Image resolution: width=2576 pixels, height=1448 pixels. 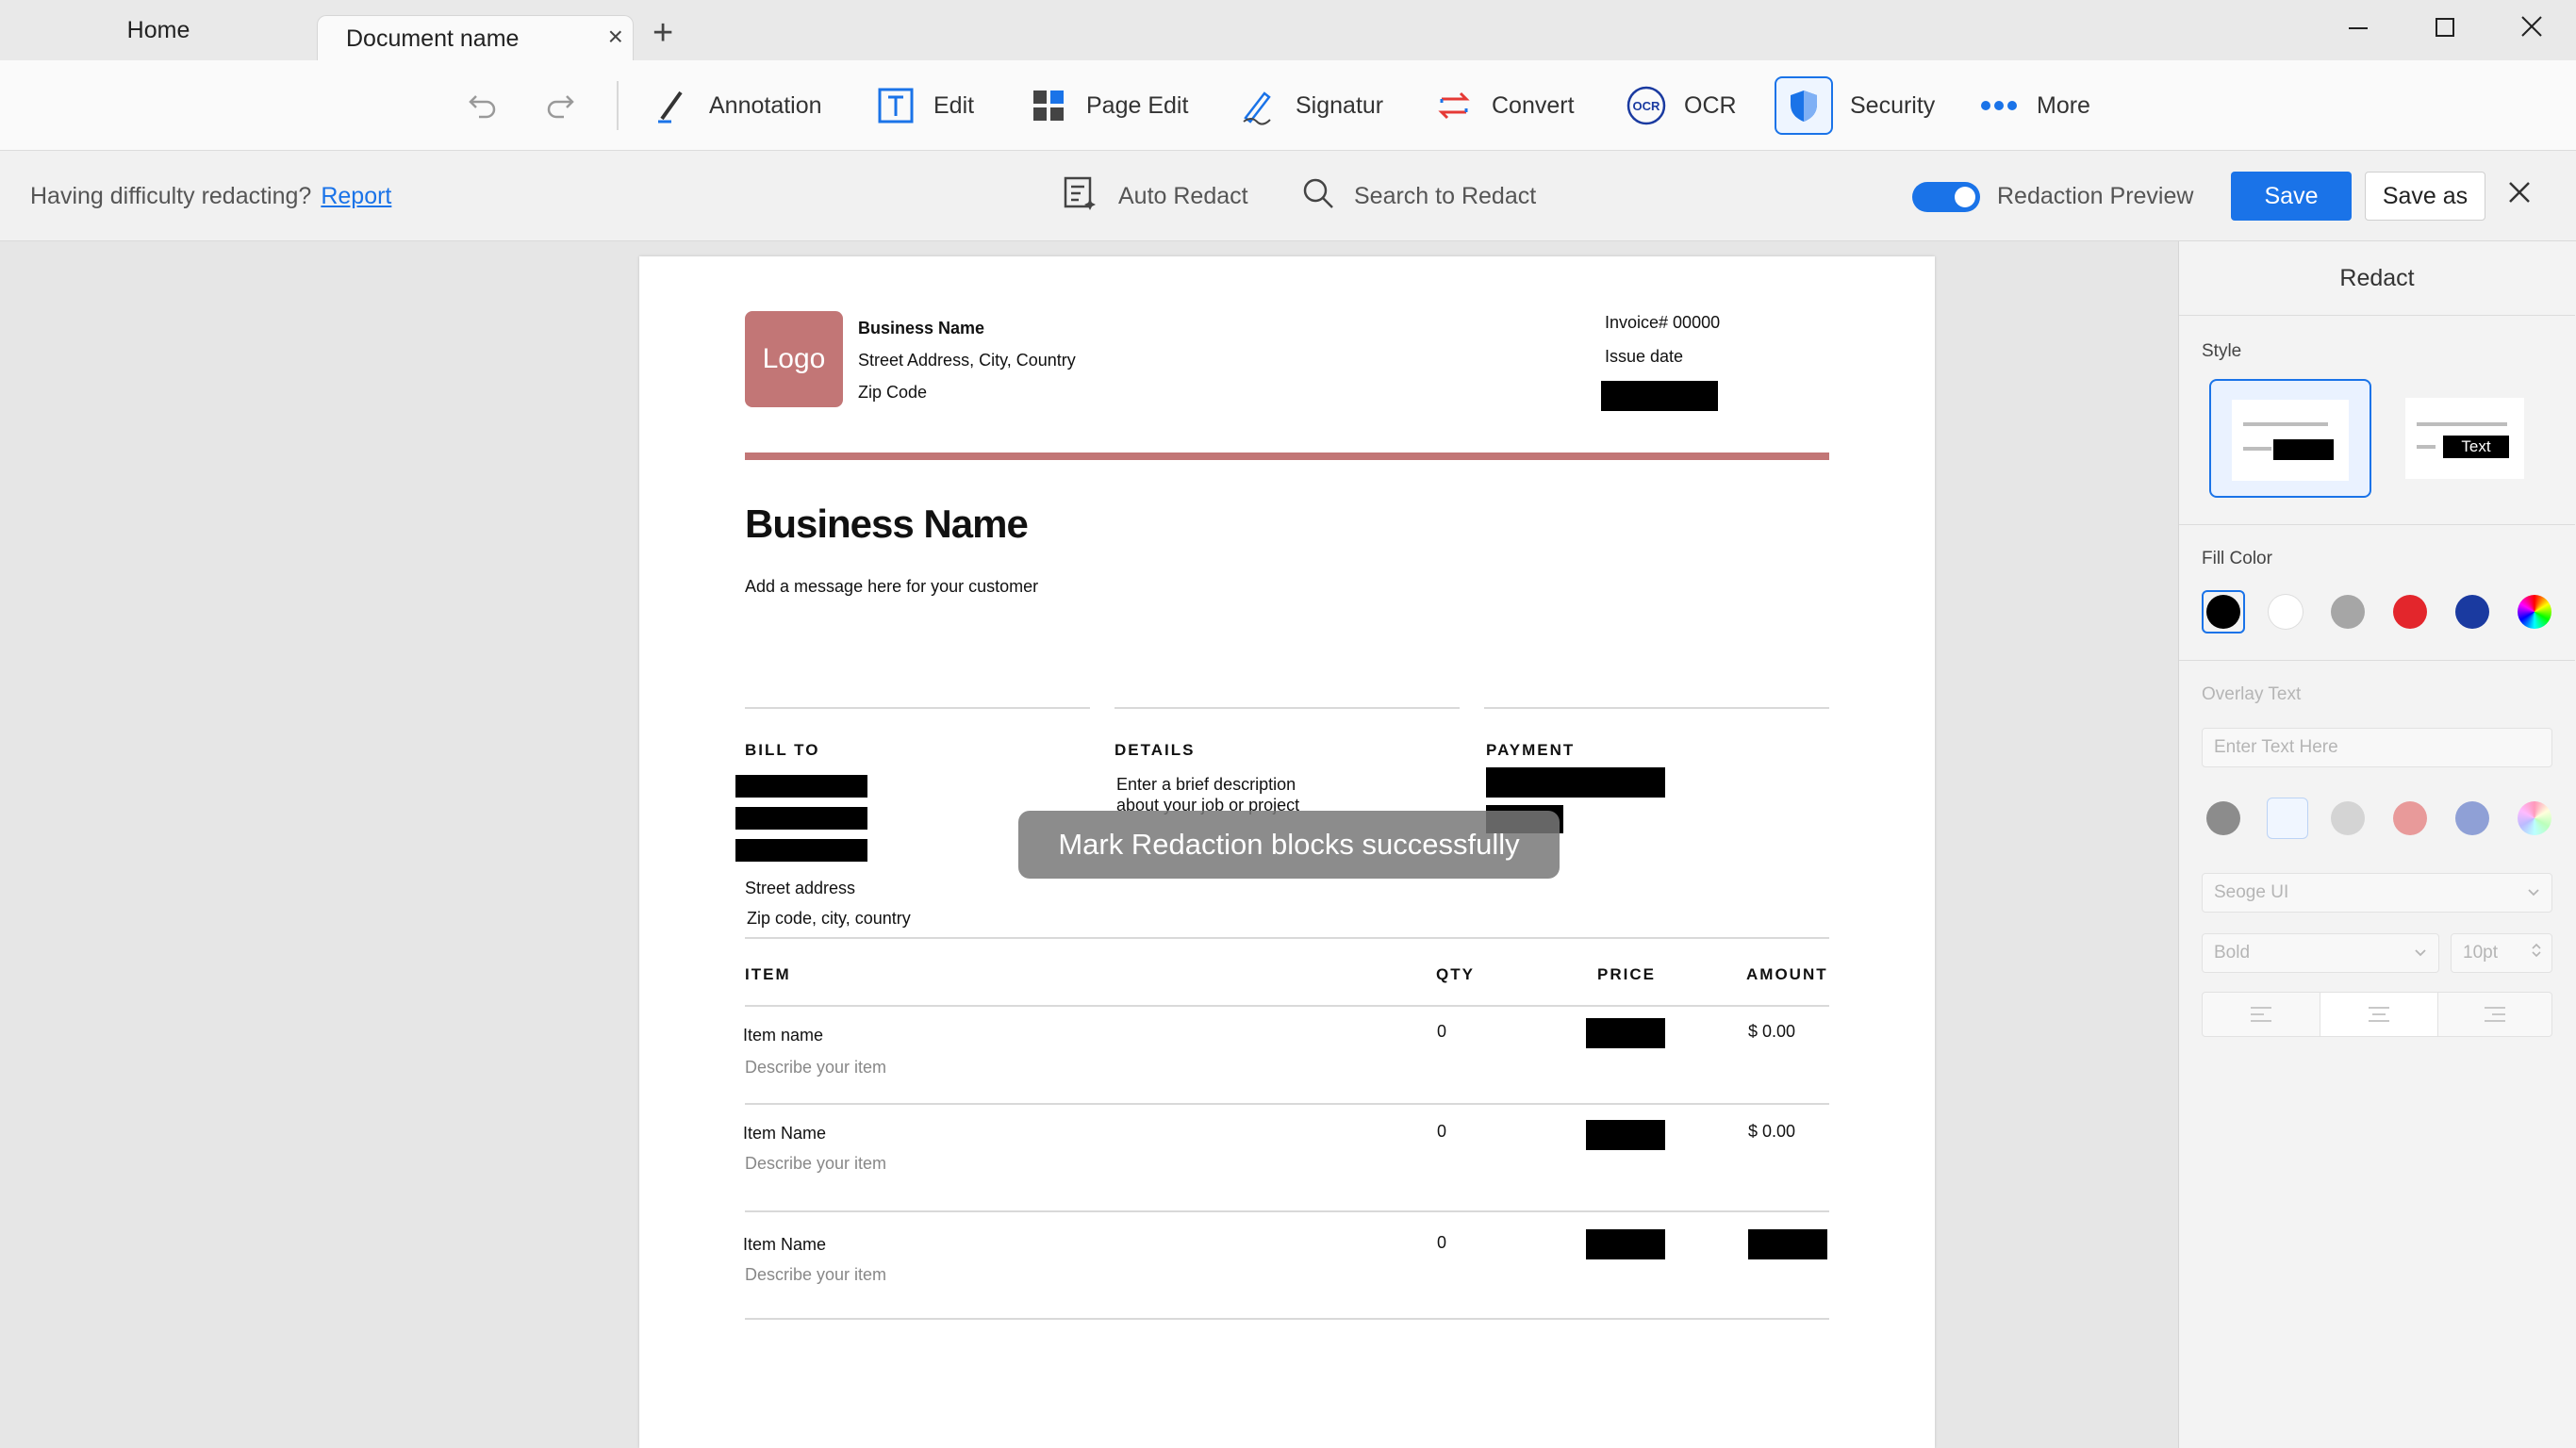 I want to click on auto-redact-button: Auto Redact, so click(x=1155, y=196).